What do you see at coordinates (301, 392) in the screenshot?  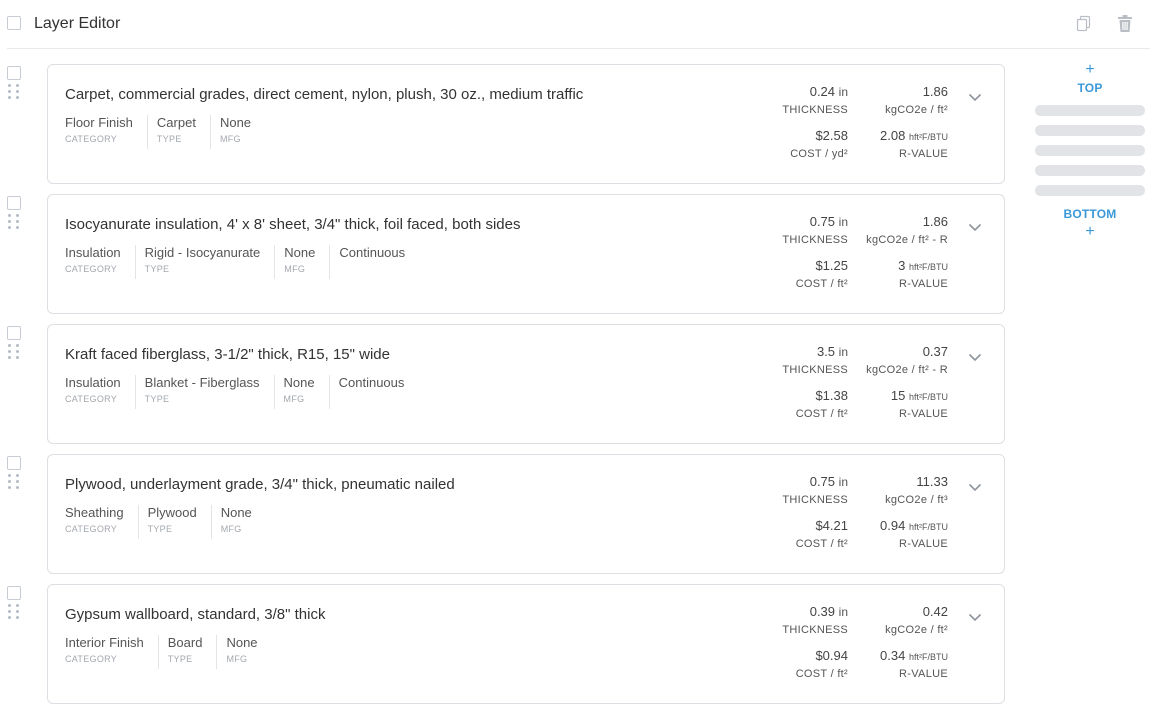 I see `layer-meta-field: None MFG` at bounding box center [301, 392].